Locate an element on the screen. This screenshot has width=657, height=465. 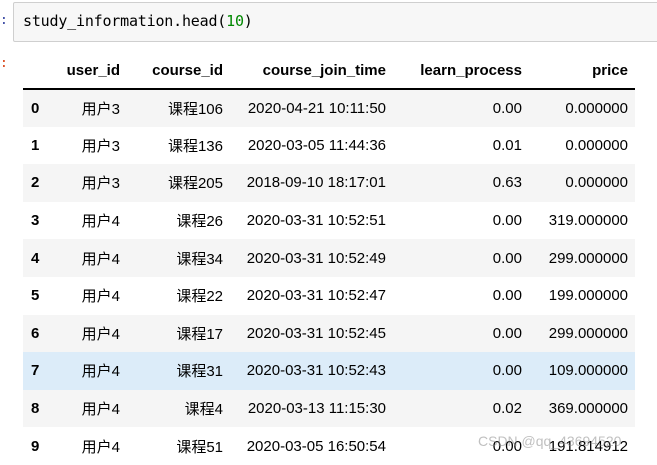
row-index: 5 is located at coordinates (35, 296).